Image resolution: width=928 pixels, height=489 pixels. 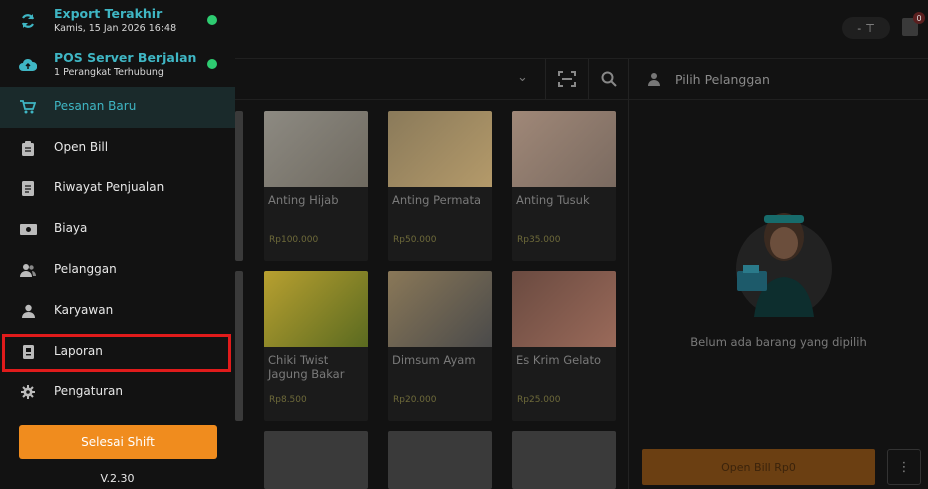 What do you see at coordinates (559, 360) in the screenshot?
I see `product-name: Es Krim Gelato` at bounding box center [559, 360].